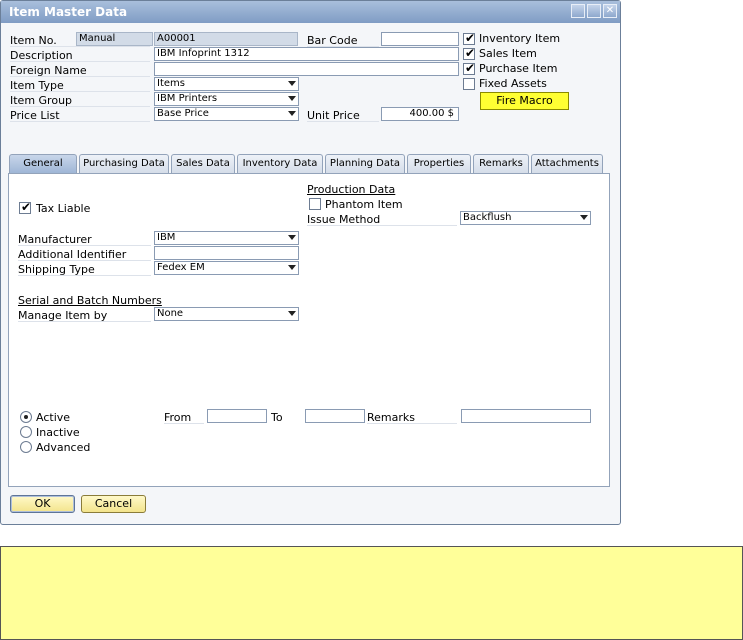 This screenshot has height=640, width=743. Describe the element at coordinates (26, 447) in the screenshot. I see `advanced-radio` at that location.